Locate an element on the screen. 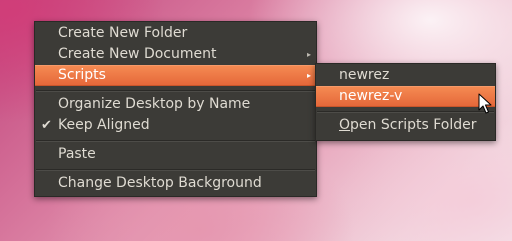  menu-item-change-desktop-background: Change Desktop Background is located at coordinates (175, 183).